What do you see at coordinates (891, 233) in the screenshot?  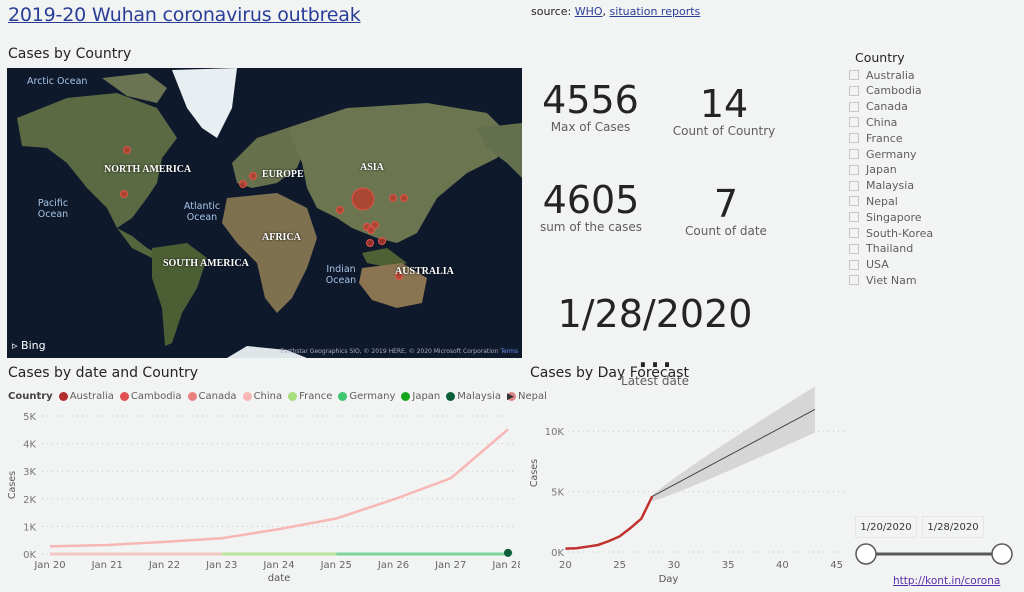 I see `slicer-item-south-korea: South-Korea` at bounding box center [891, 233].